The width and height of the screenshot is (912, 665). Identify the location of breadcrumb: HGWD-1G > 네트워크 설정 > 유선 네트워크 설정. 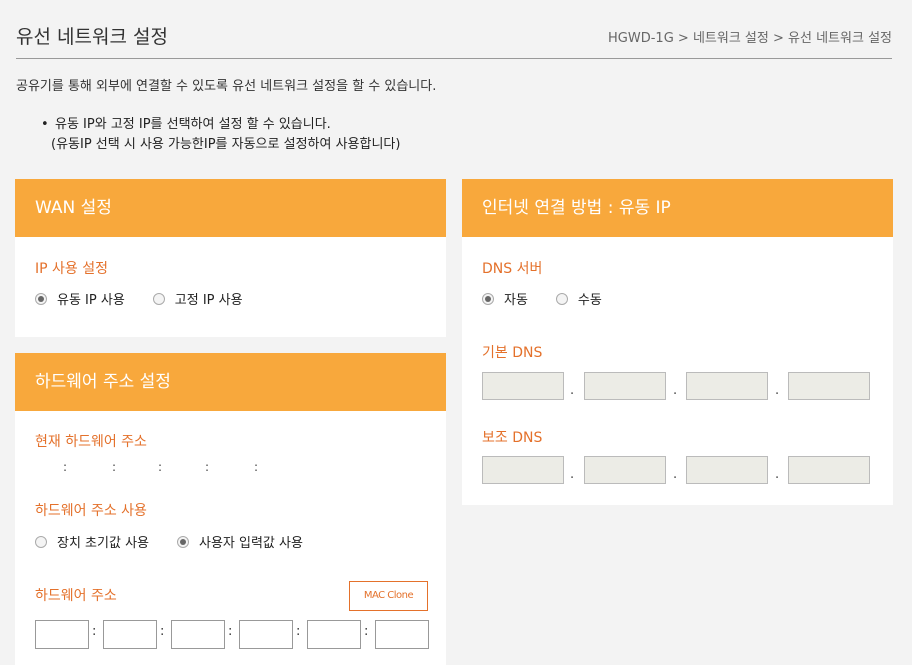
(750, 36).